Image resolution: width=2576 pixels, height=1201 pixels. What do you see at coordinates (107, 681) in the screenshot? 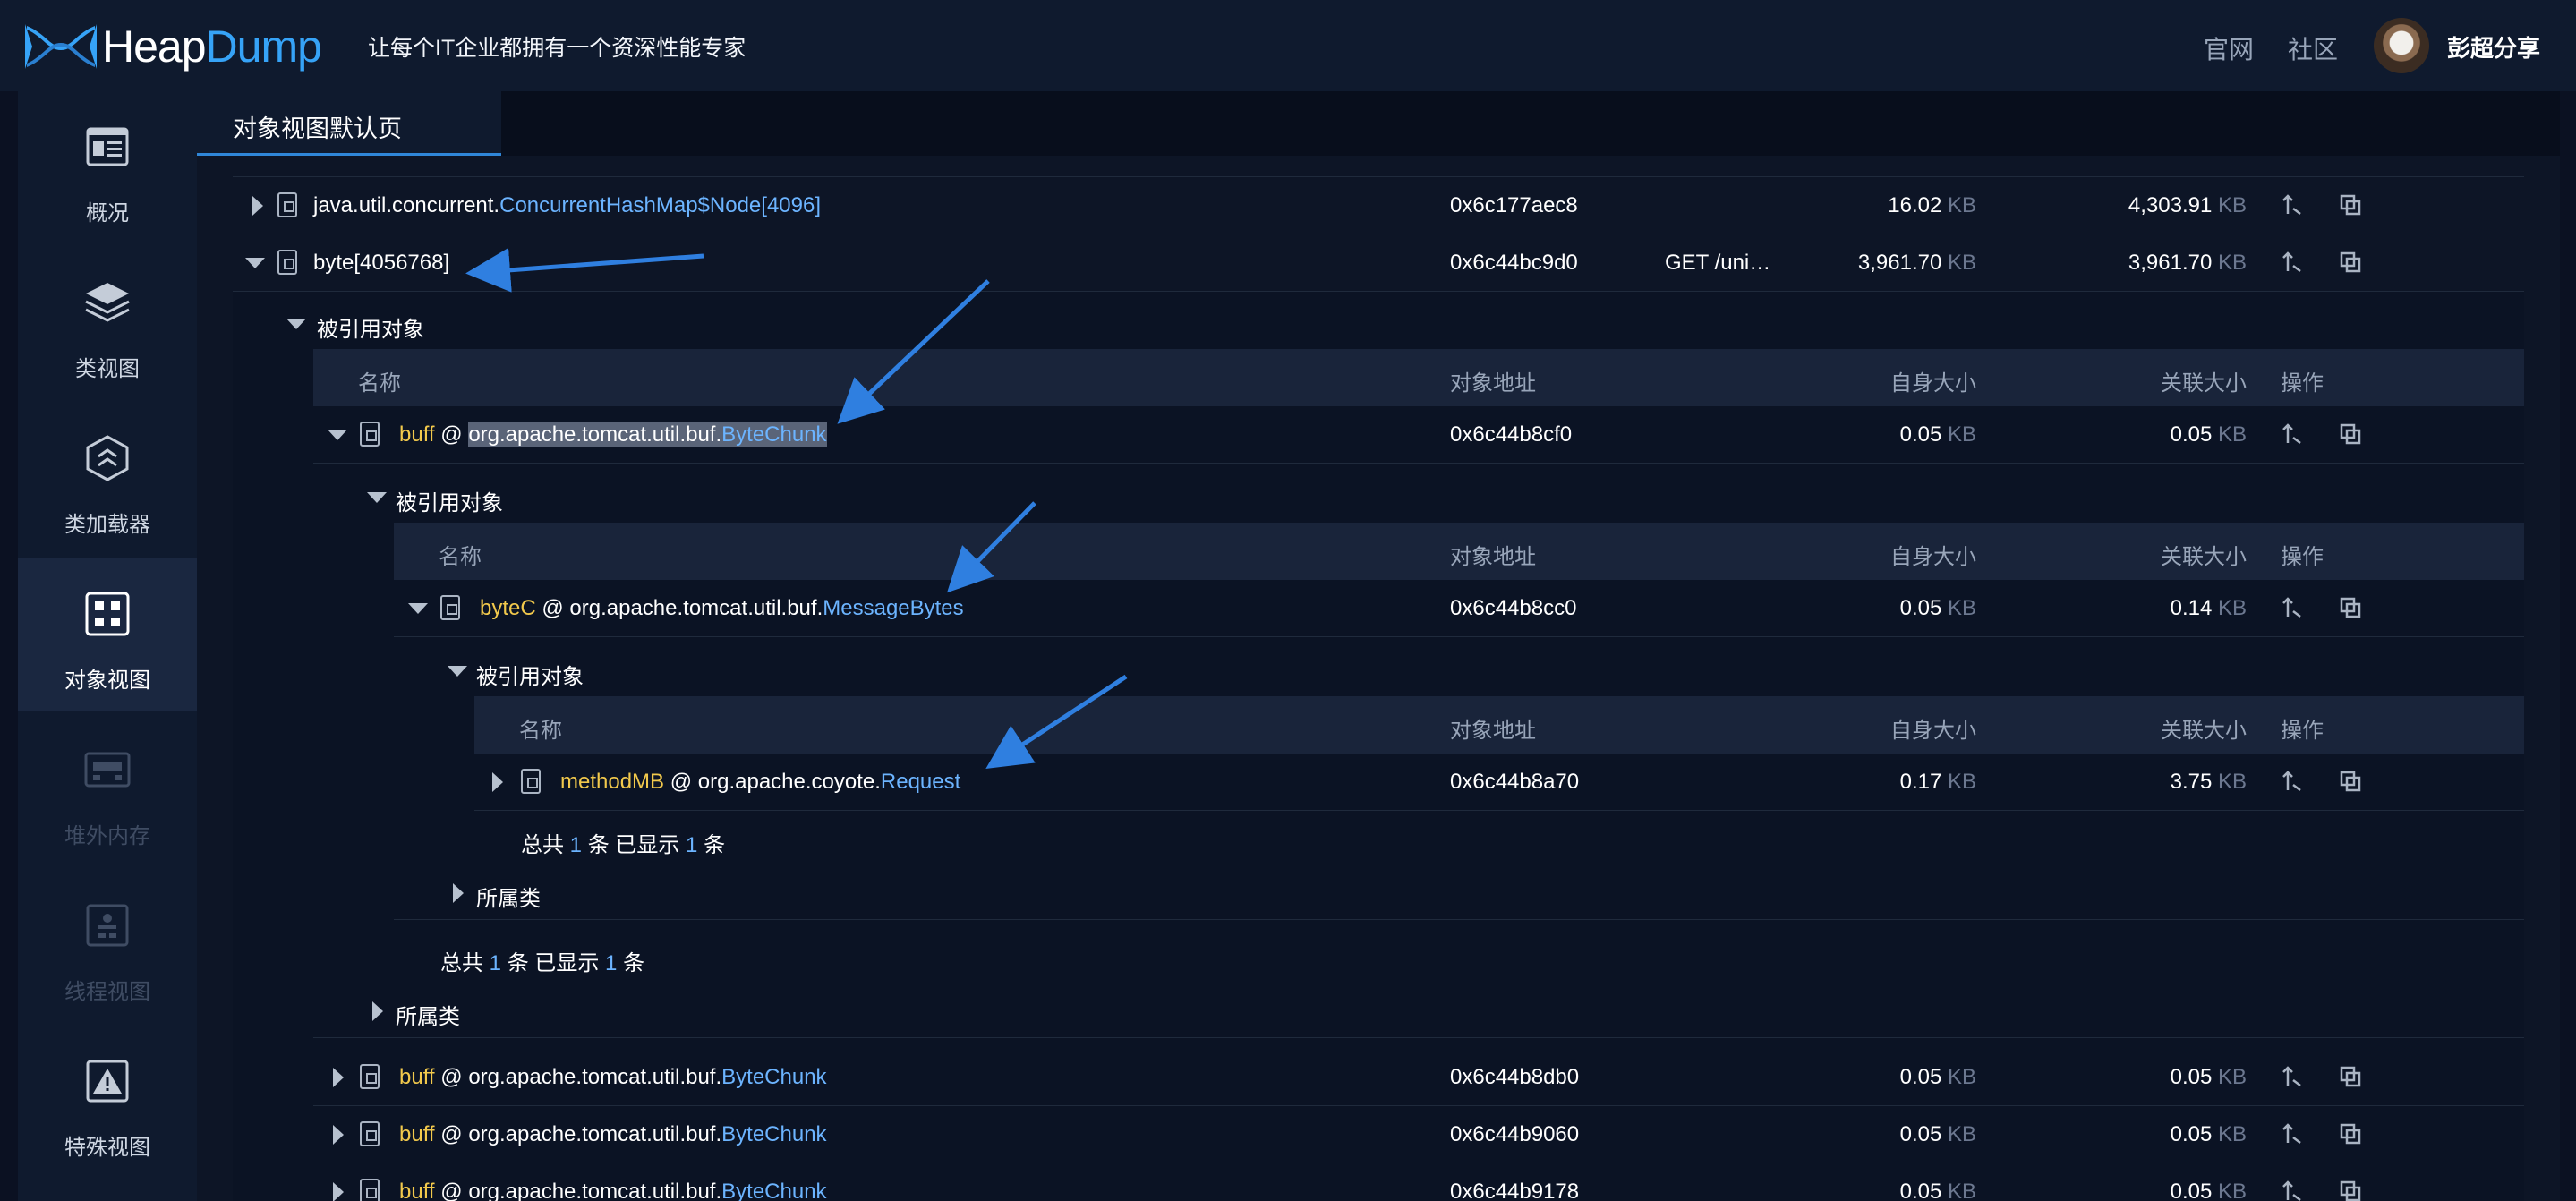
I see `sidebar-item-label: 对象视图` at bounding box center [107, 681].